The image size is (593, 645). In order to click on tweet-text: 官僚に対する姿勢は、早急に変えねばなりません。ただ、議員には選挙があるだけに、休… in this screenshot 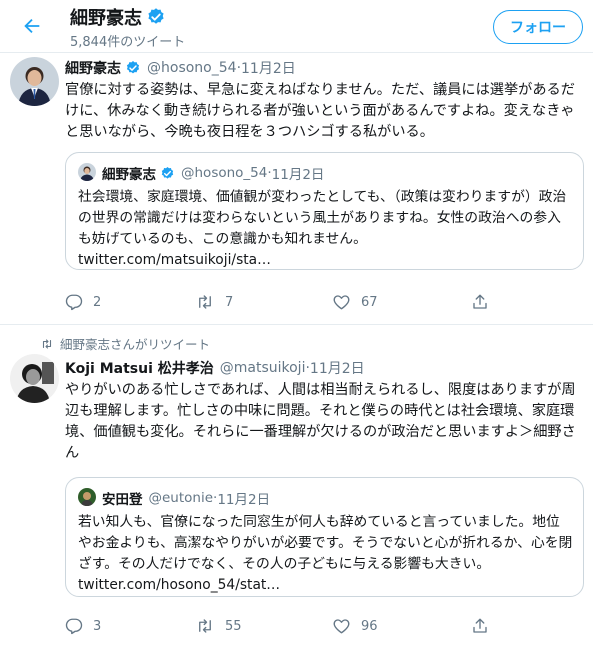, I will do `click(320, 111)`.